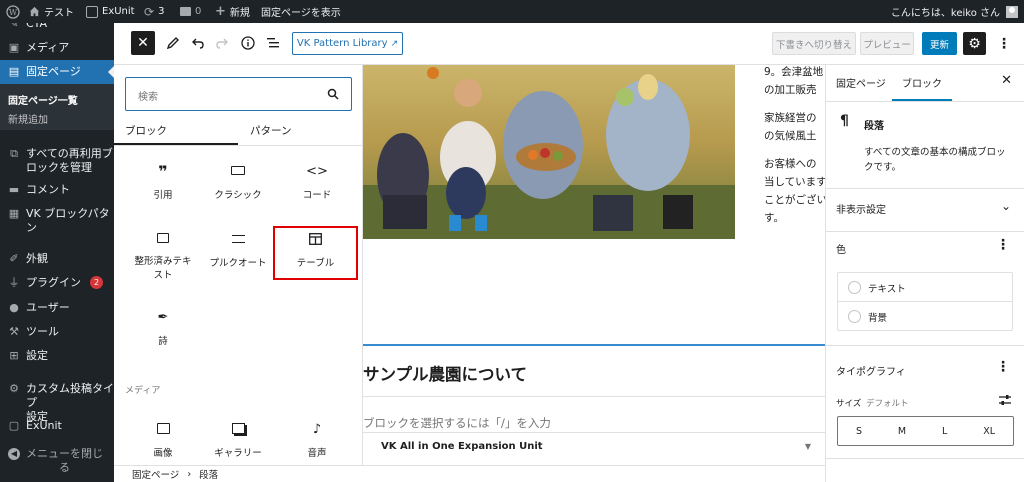  Describe the element at coordinates (238, 441) in the screenshot. I see `block-gallery: ギャラリー` at that location.